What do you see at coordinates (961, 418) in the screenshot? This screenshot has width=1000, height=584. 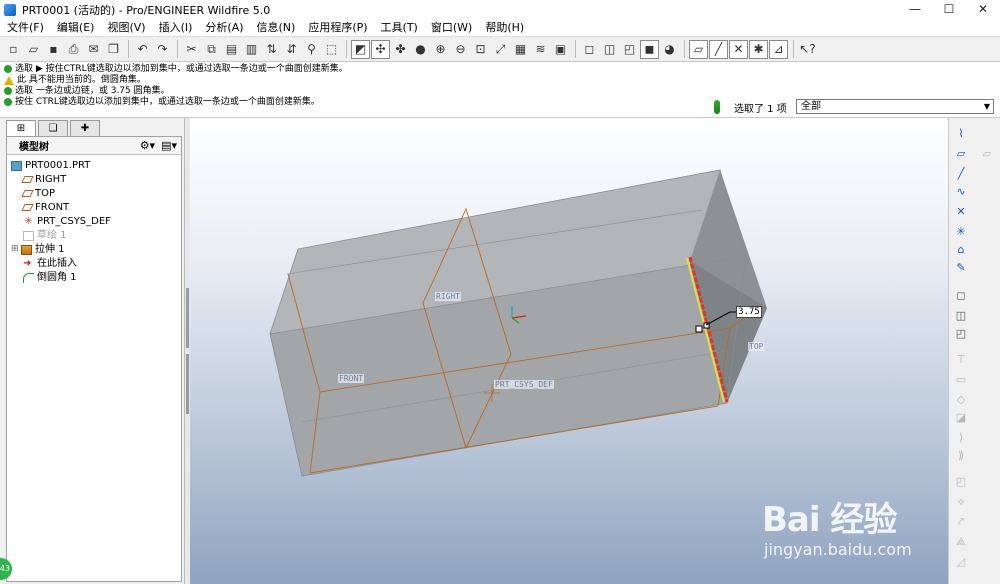 I see `pattern-tool-icon: ◪` at bounding box center [961, 418].